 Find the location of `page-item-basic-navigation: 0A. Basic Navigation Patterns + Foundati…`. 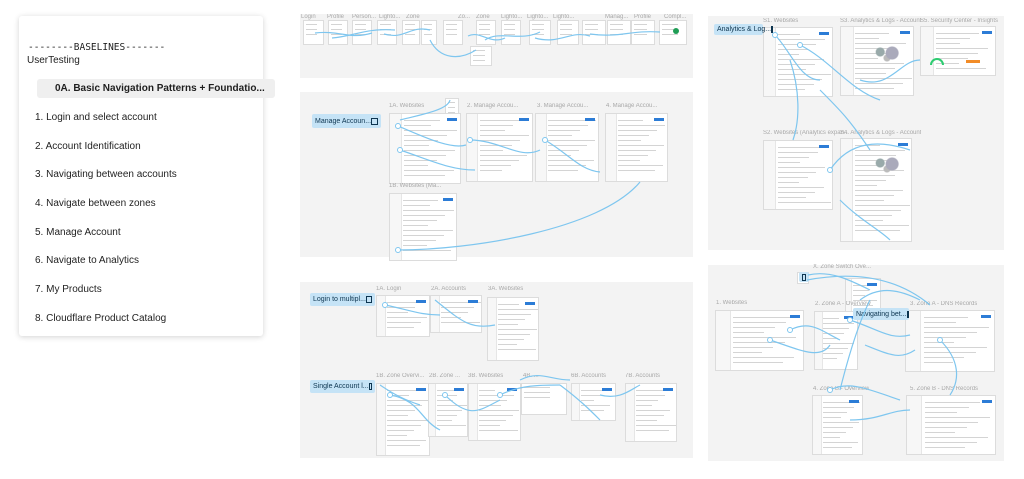

page-item-basic-navigation: 0A. Basic Navigation Patterns + Foundati… is located at coordinates (156, 88).